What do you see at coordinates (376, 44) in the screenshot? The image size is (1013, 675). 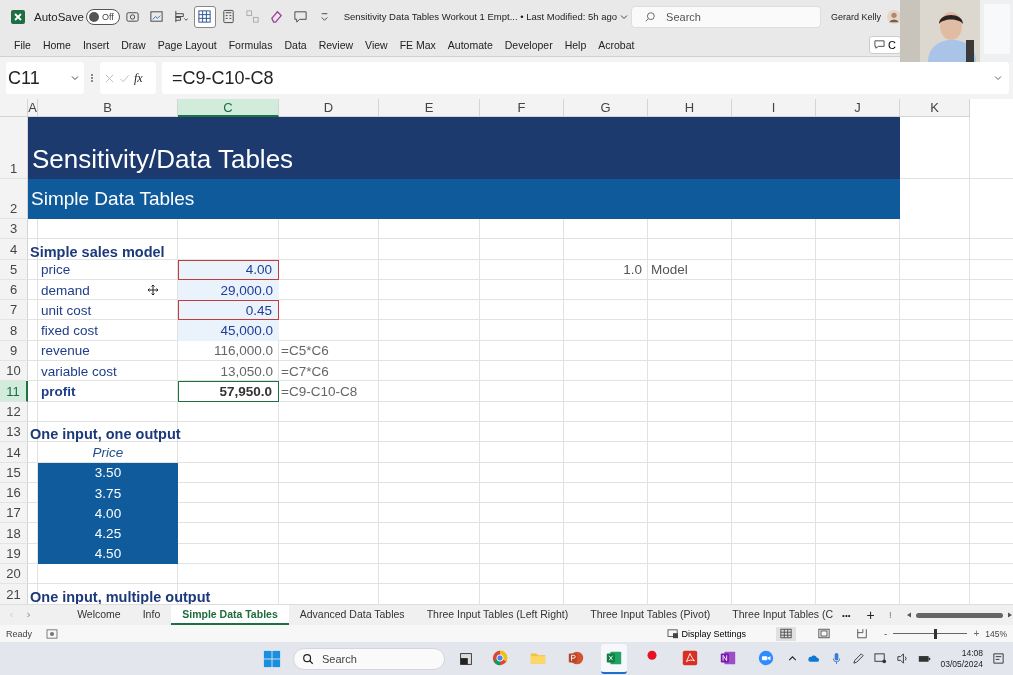 I see `ribbon-tab: View` at bounding box center [376, 44].